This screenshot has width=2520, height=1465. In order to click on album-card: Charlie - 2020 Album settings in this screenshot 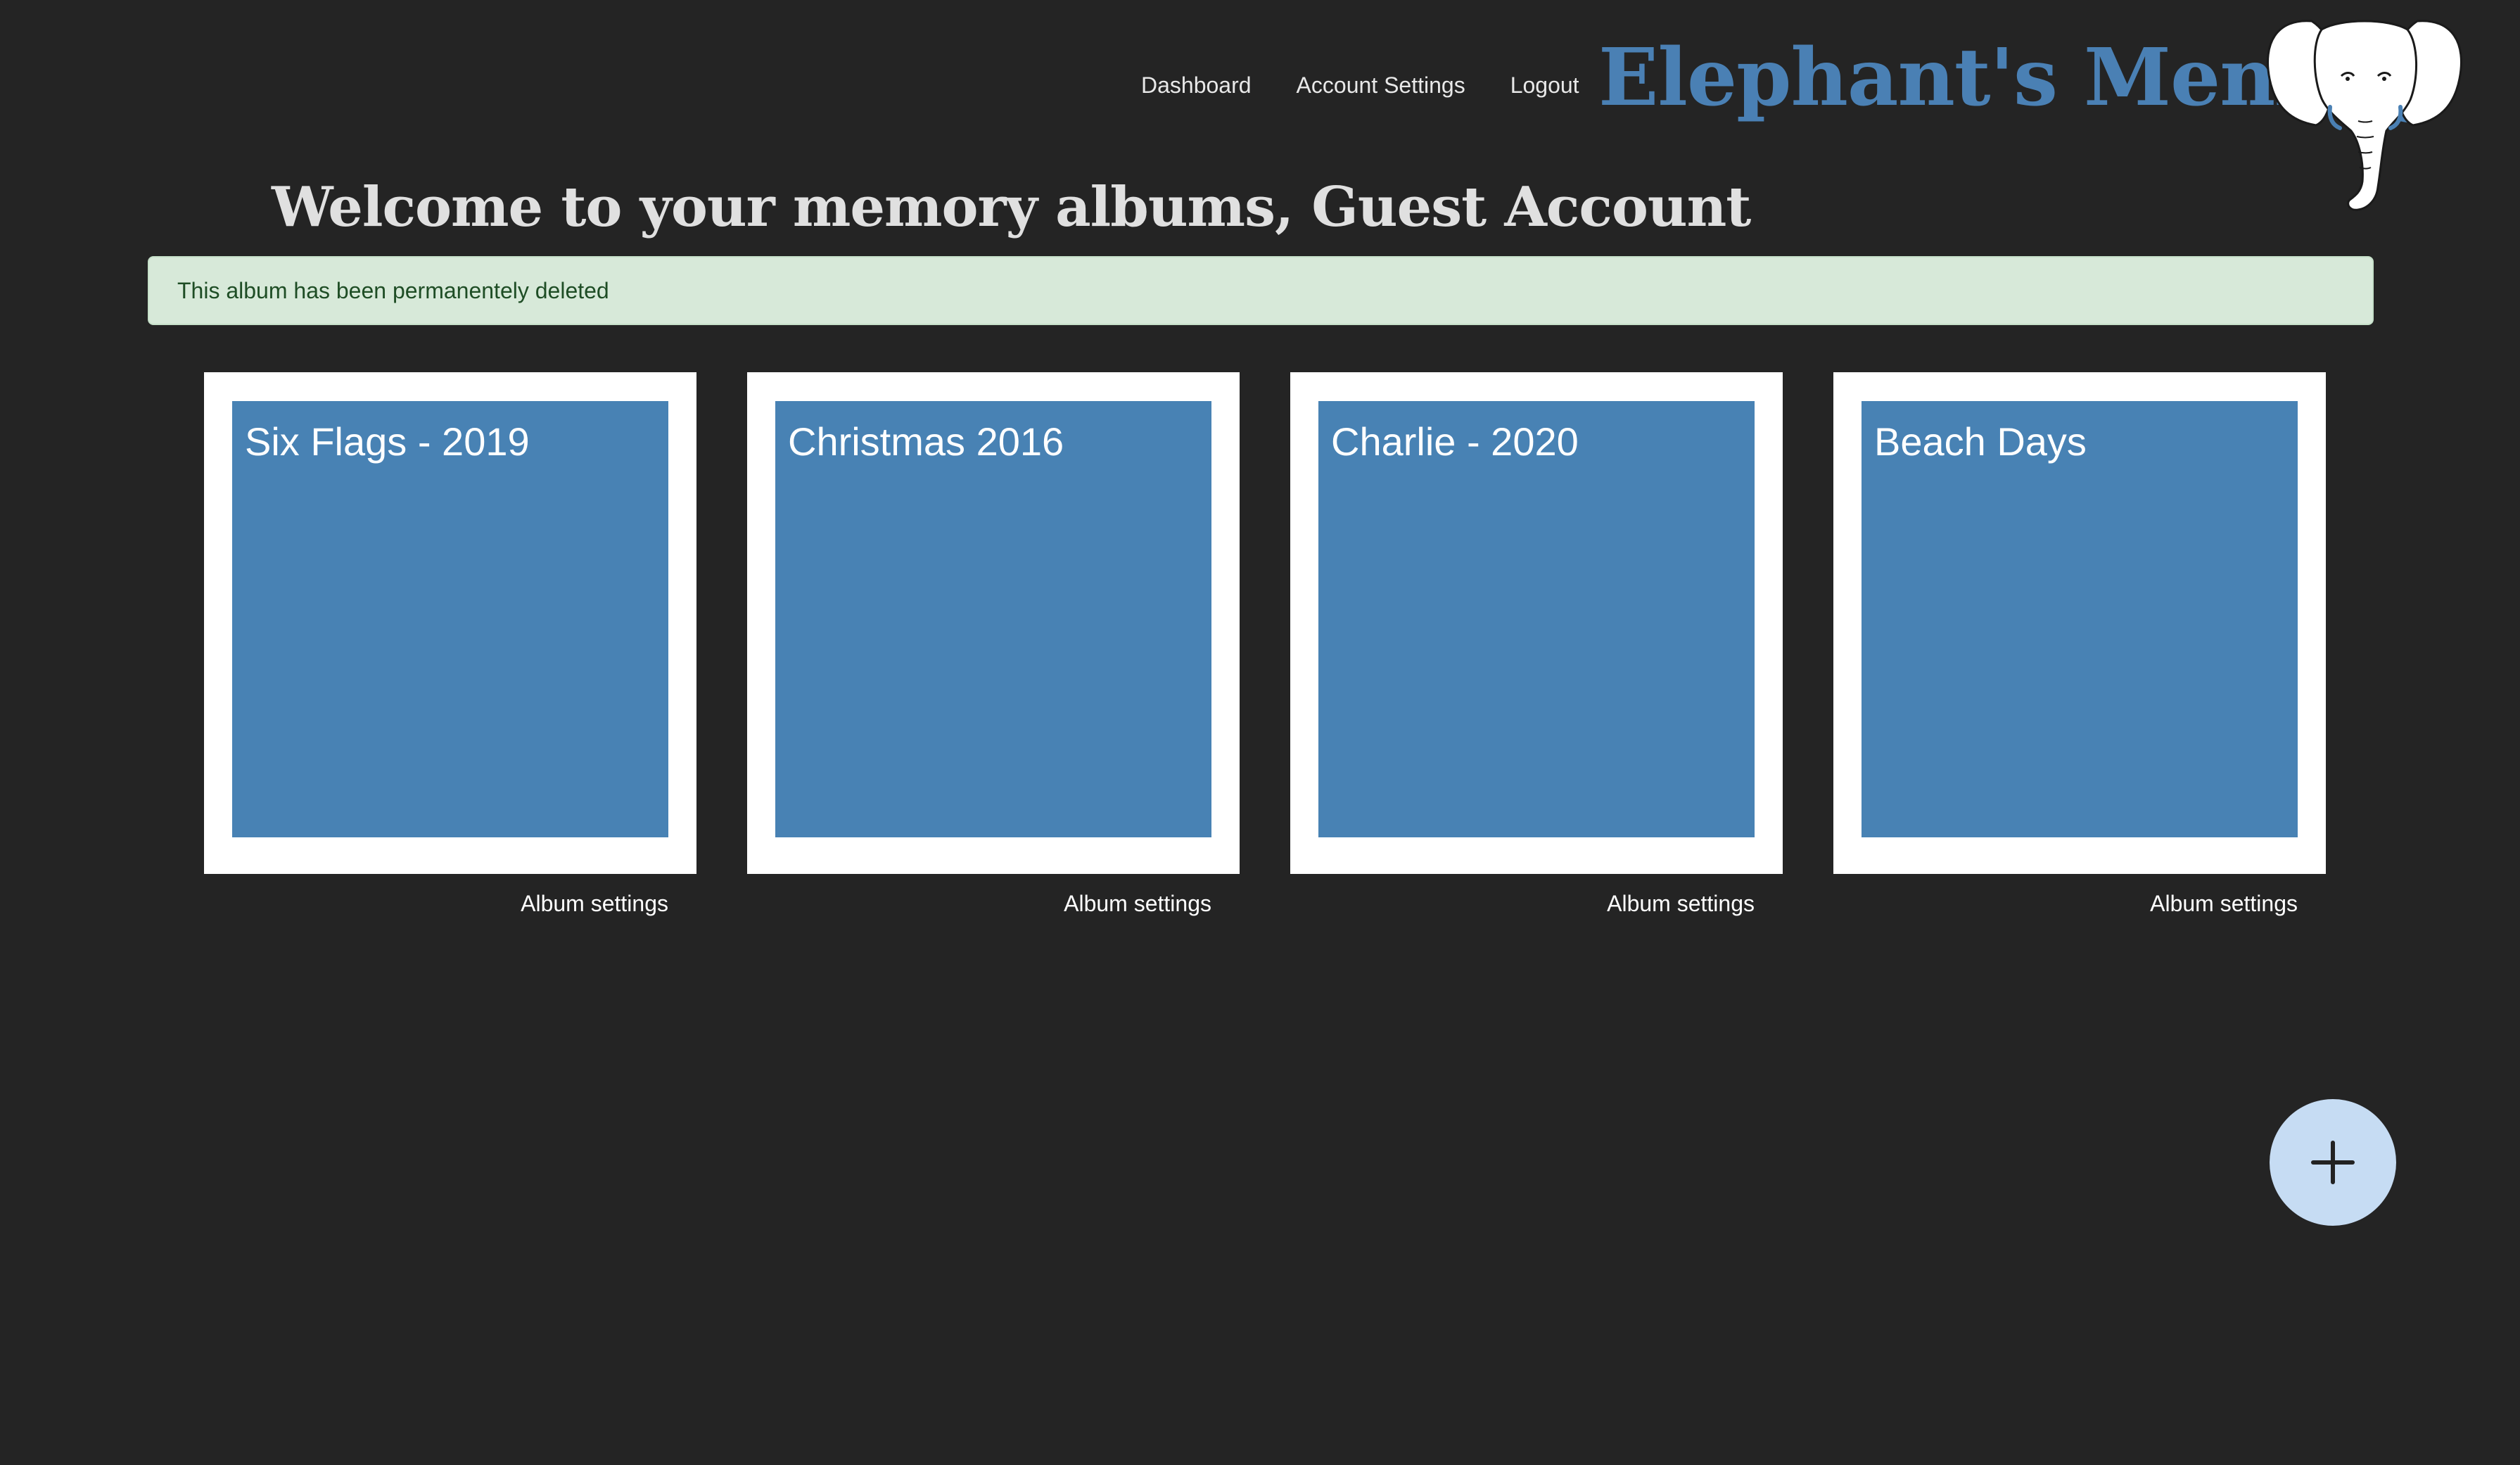, I will do `click(1537, 645)`.